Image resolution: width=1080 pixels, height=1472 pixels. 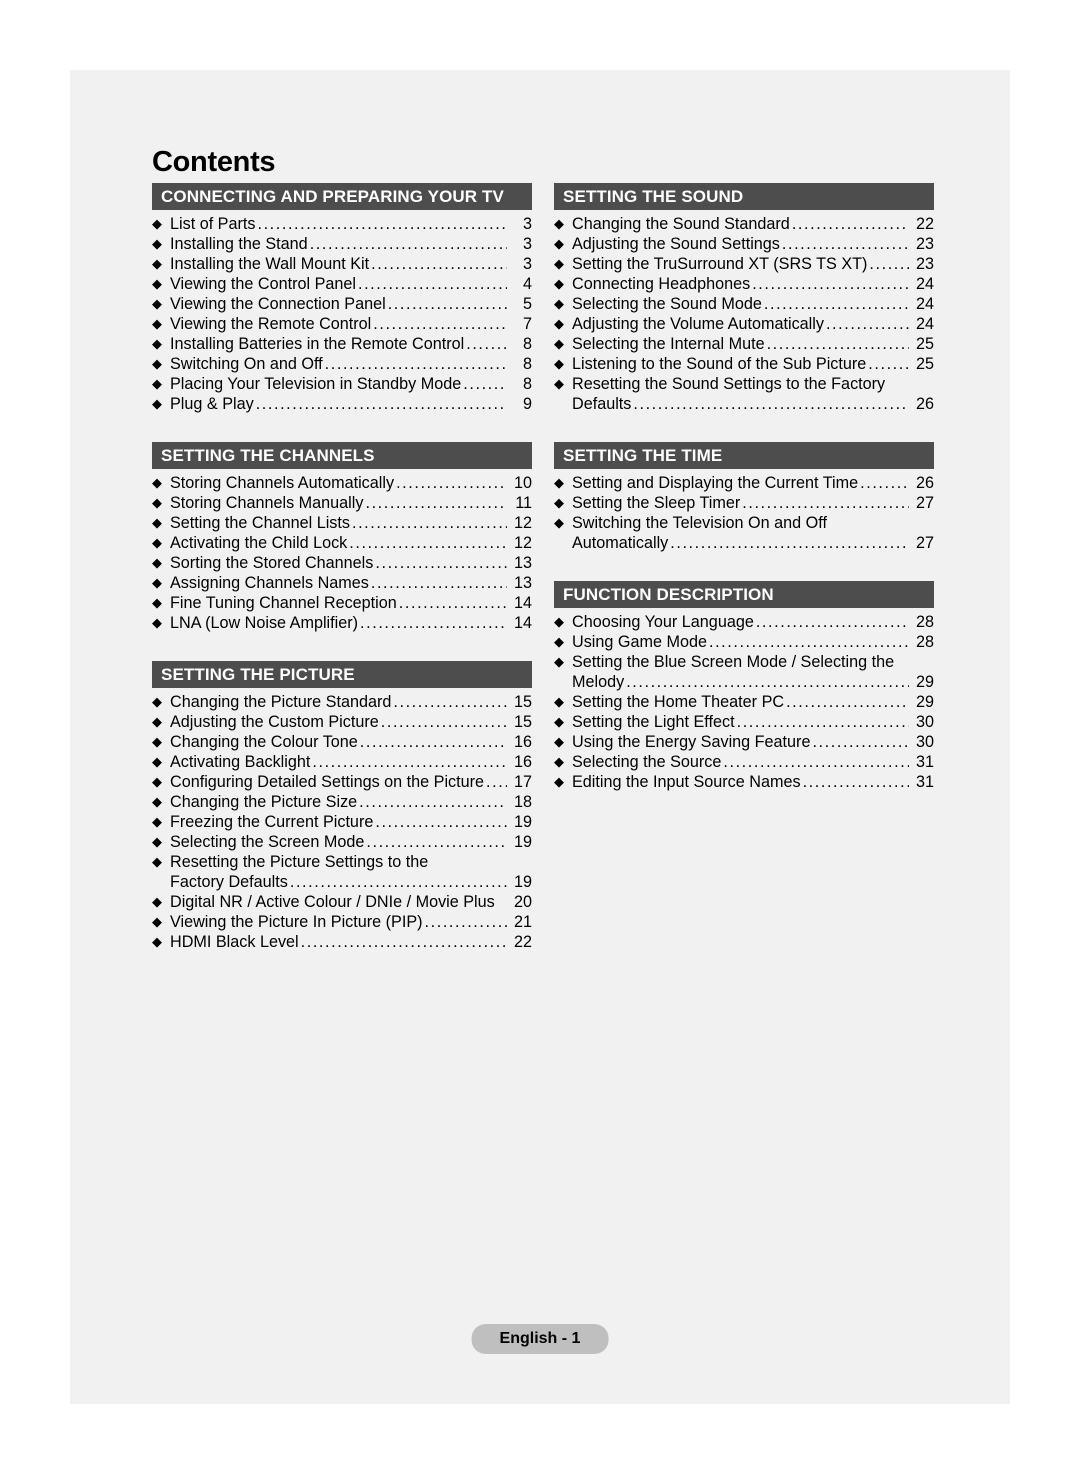 I want to click on toc-entry-line: Choosing Your Language 28, so click(x=753, y=622).